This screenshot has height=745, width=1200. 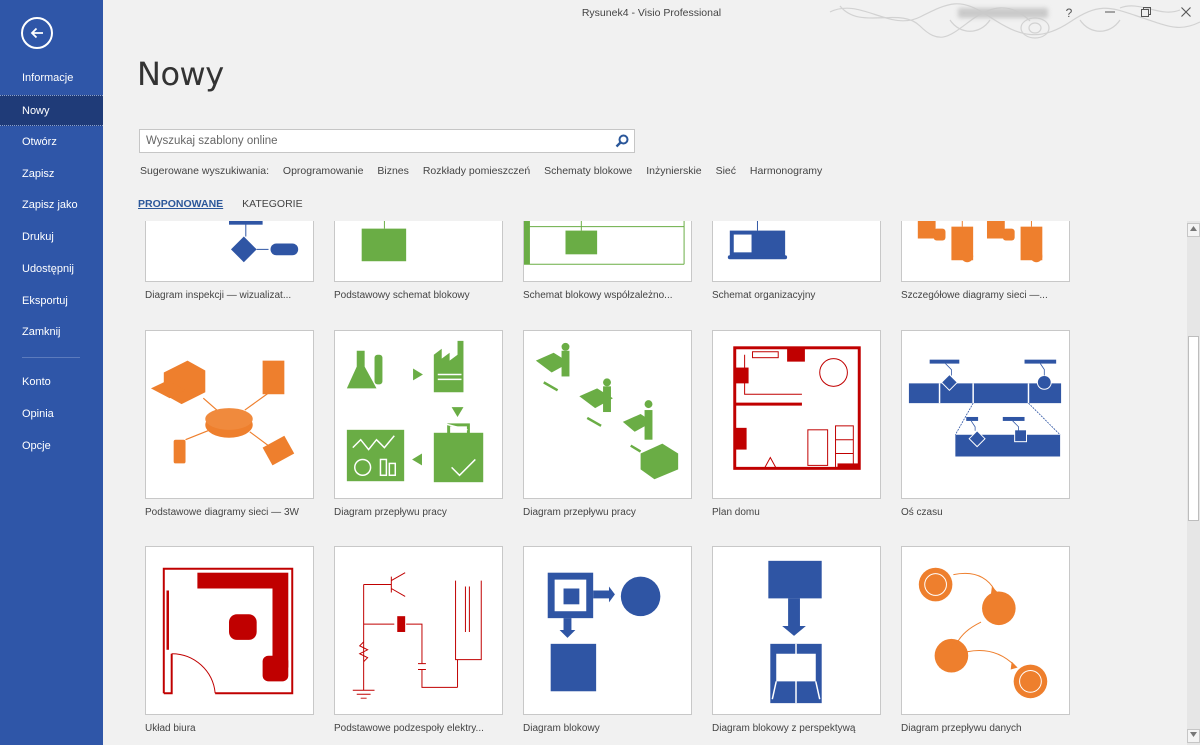 I want to click on scroll-up-button, so click(x=1193, y=230).